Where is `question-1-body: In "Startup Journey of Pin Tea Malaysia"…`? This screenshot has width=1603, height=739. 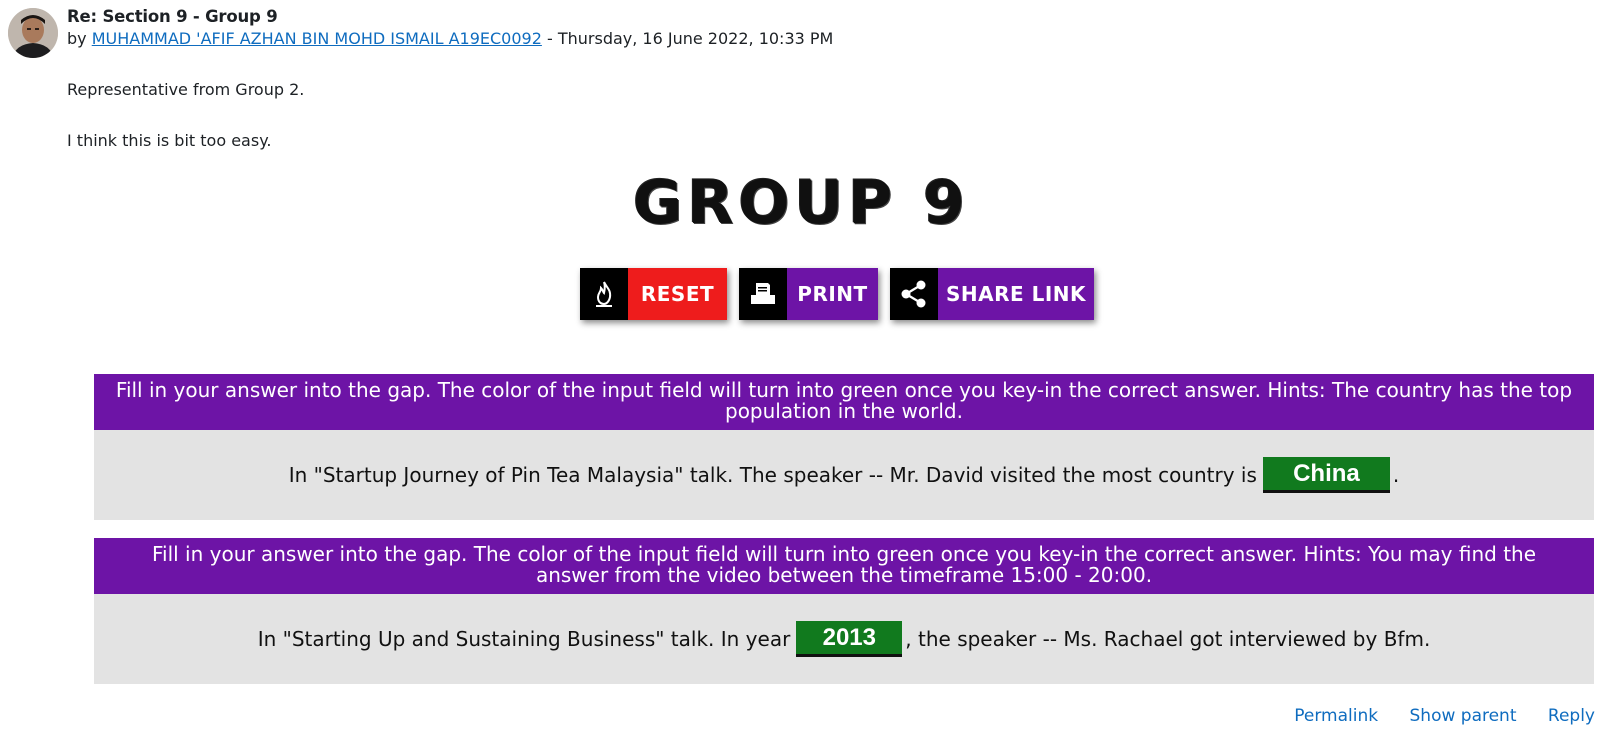
question-1-body: In "Startup Journey of Pin Tea Malaysia"… is located at coordinates (844, 475).